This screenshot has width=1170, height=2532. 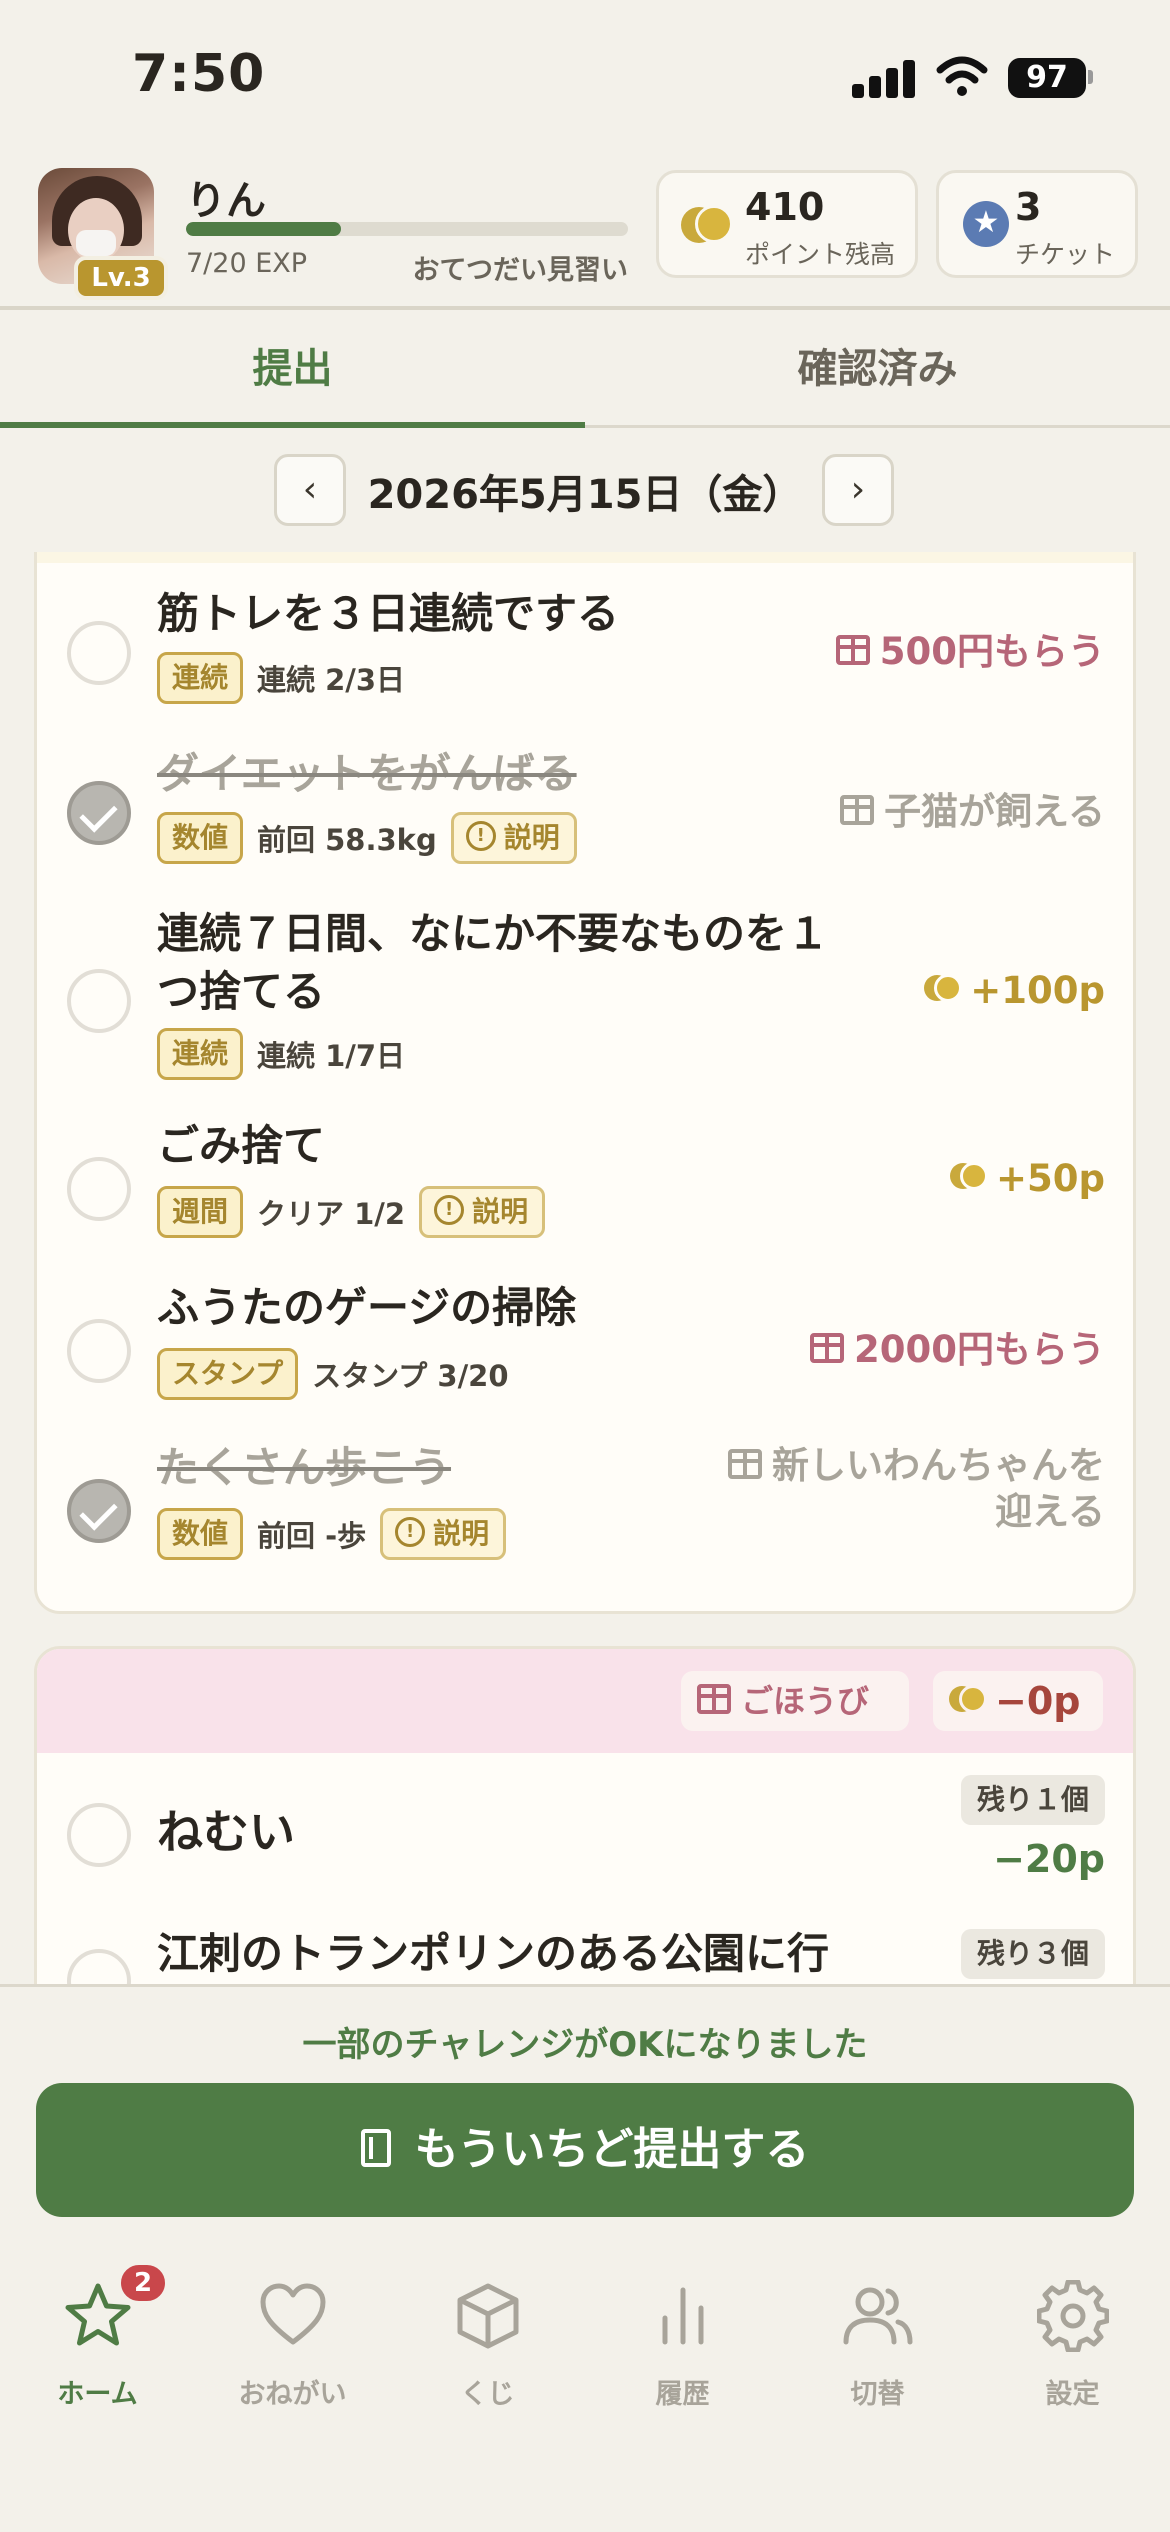 What do you see at coordinates (585, 811) in the screenshot?
I see `task-row: ダイエットをがんばる 数値 前回 58.3kg ! 説明 子猫が飼える` at bounding box center [585, 811].